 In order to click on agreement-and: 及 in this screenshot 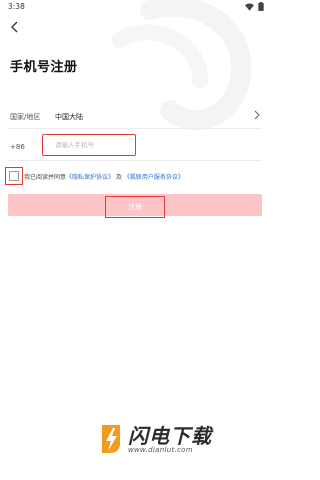, I will do `click(119, 177)`.